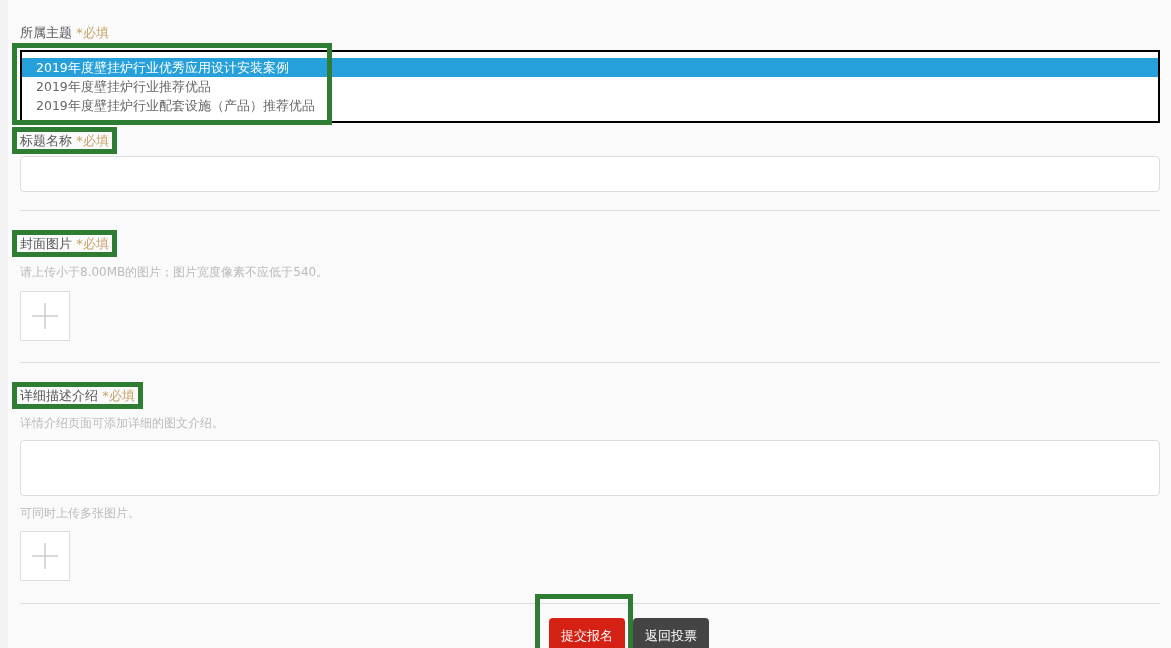 The width and height of the screenshot is (1171, 648). Describe the element at coordinates (64, 33) in the screenshot. I see `field-label: 所属主题 *必填` at that location.